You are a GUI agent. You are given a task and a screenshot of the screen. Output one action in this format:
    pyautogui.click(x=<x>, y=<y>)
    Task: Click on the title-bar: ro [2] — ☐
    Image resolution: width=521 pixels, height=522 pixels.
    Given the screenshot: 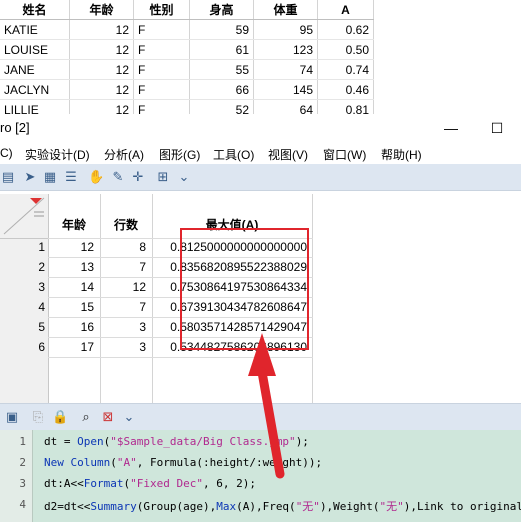 What is the action you would take?
    pyautogui.click(x=260, y=128)
    